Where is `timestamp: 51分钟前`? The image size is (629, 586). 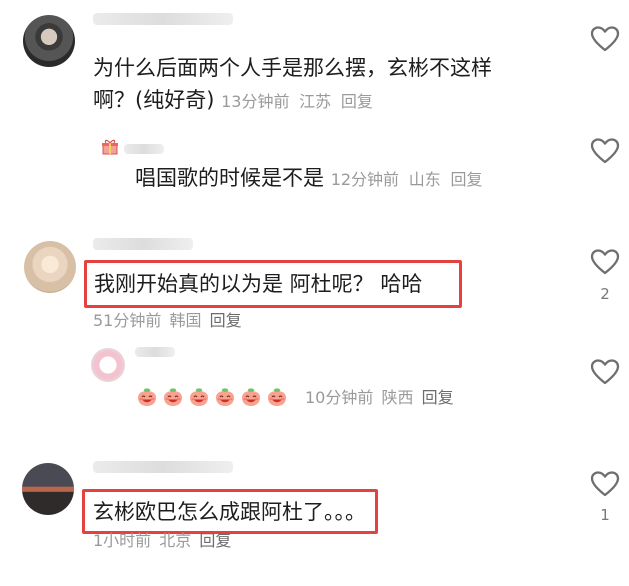 timestamp: 51分钟前 is located at coordinates (127, 320).